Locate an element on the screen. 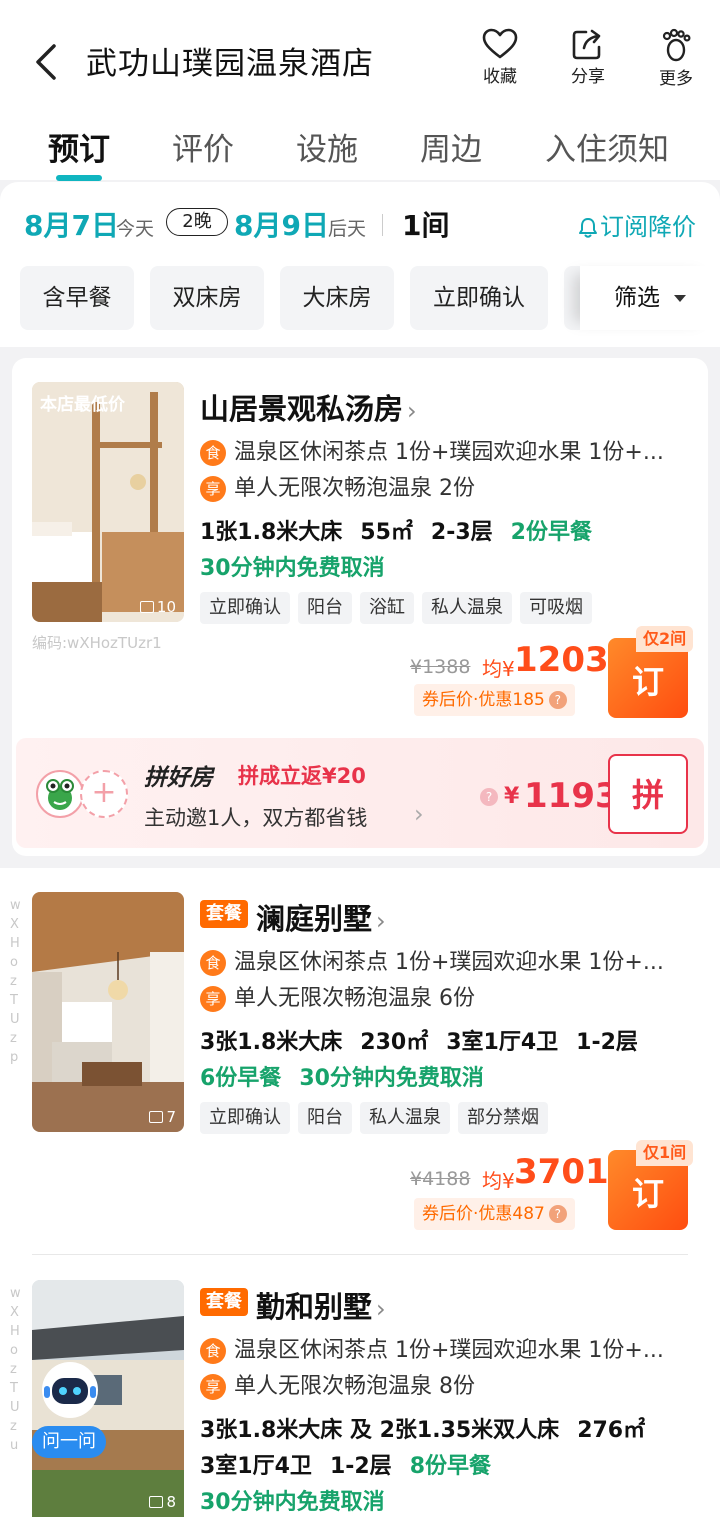 The image size is (720, 1517). original-price: ¥1388 is located at coordinates (440, 667).